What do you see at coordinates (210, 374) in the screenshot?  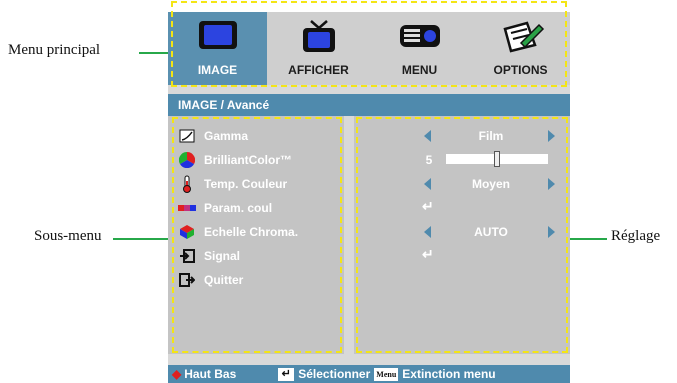 I see `footer-nav: Haut Bas` at bounding box center [210, 374].